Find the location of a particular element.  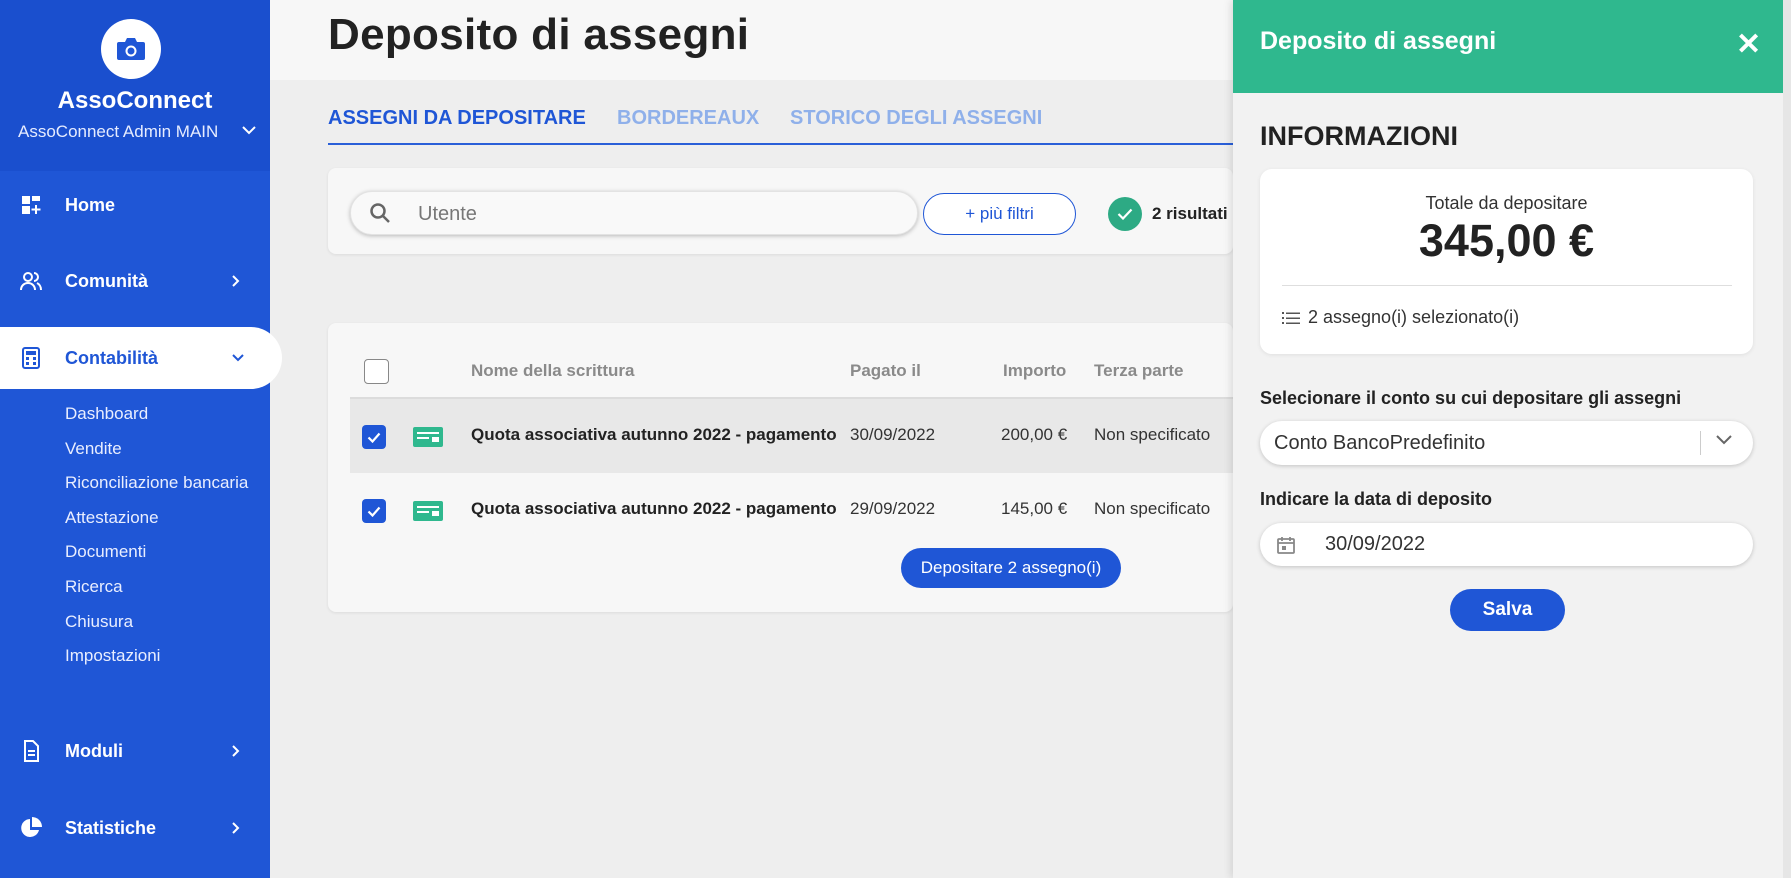

page-title: Deposito di assegni is located at coordinates (539, 34).